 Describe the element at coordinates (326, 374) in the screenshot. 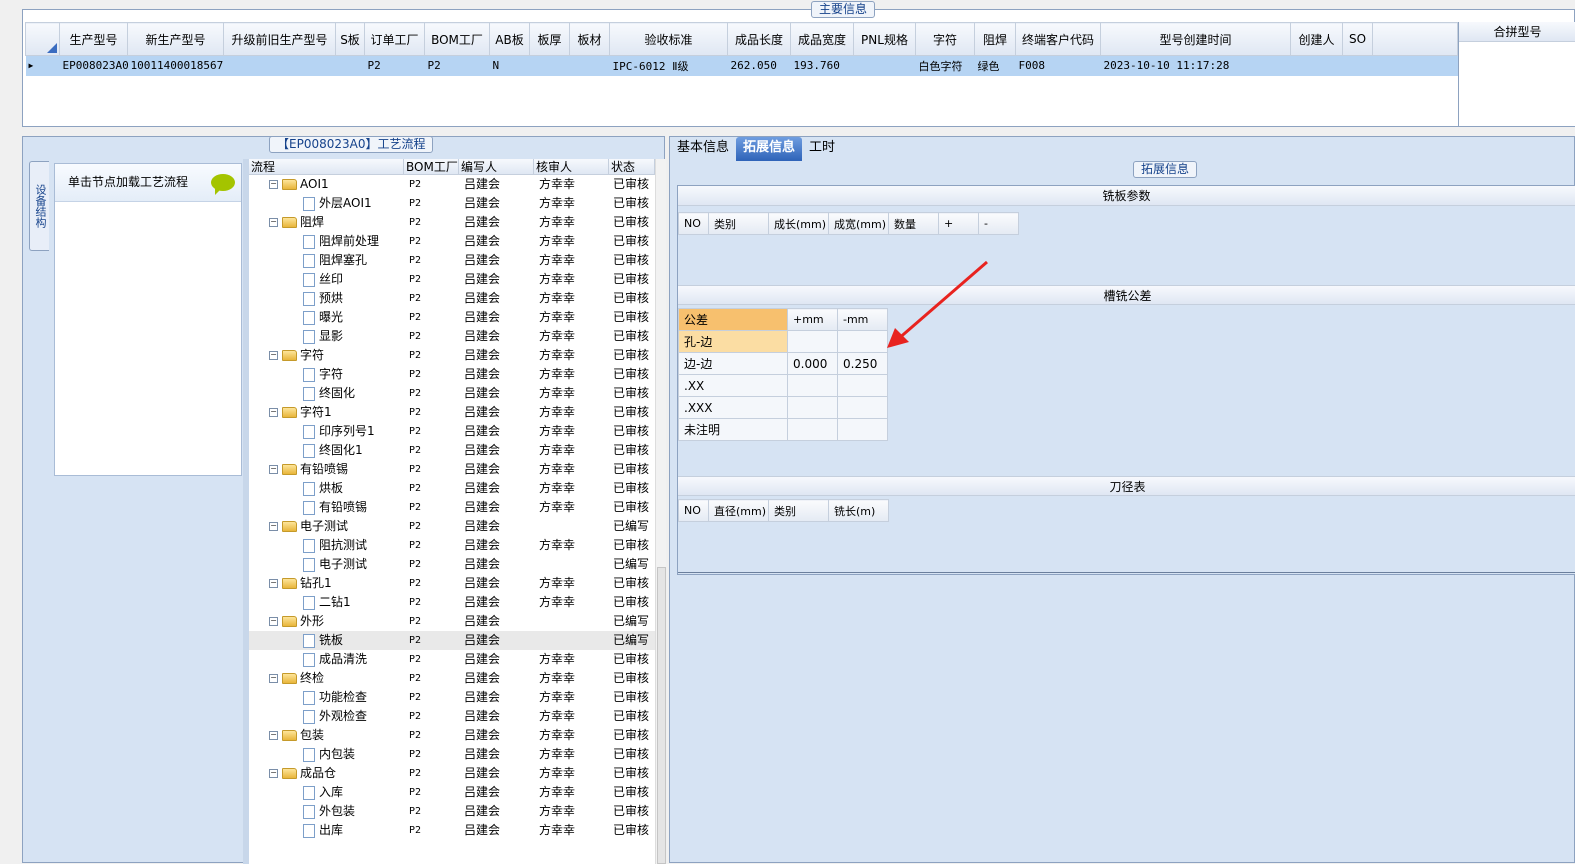

I see `tree-node: 字符` at that location.